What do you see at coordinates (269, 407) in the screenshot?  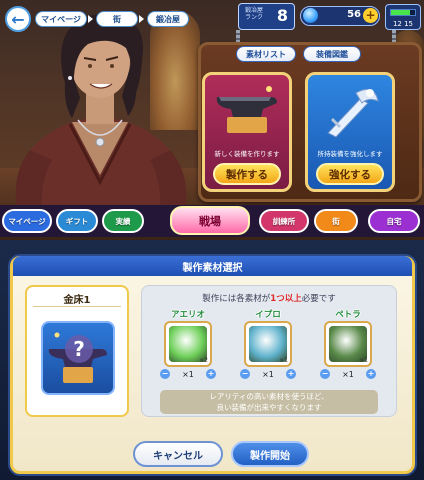 I see `hint-line2: 良い装備が出来やすくなります` at bounding box center [269, 407].